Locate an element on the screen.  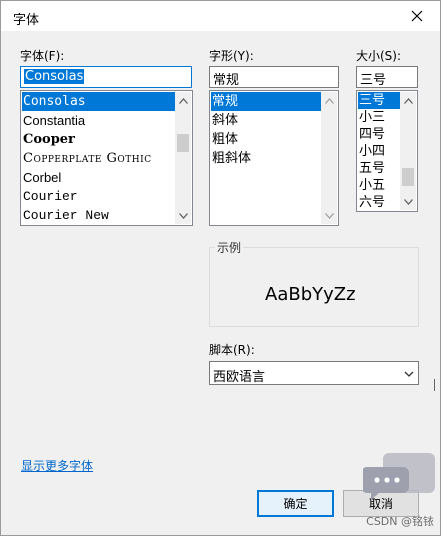
title-bar: 字体 is located at coordinates (220, 16).